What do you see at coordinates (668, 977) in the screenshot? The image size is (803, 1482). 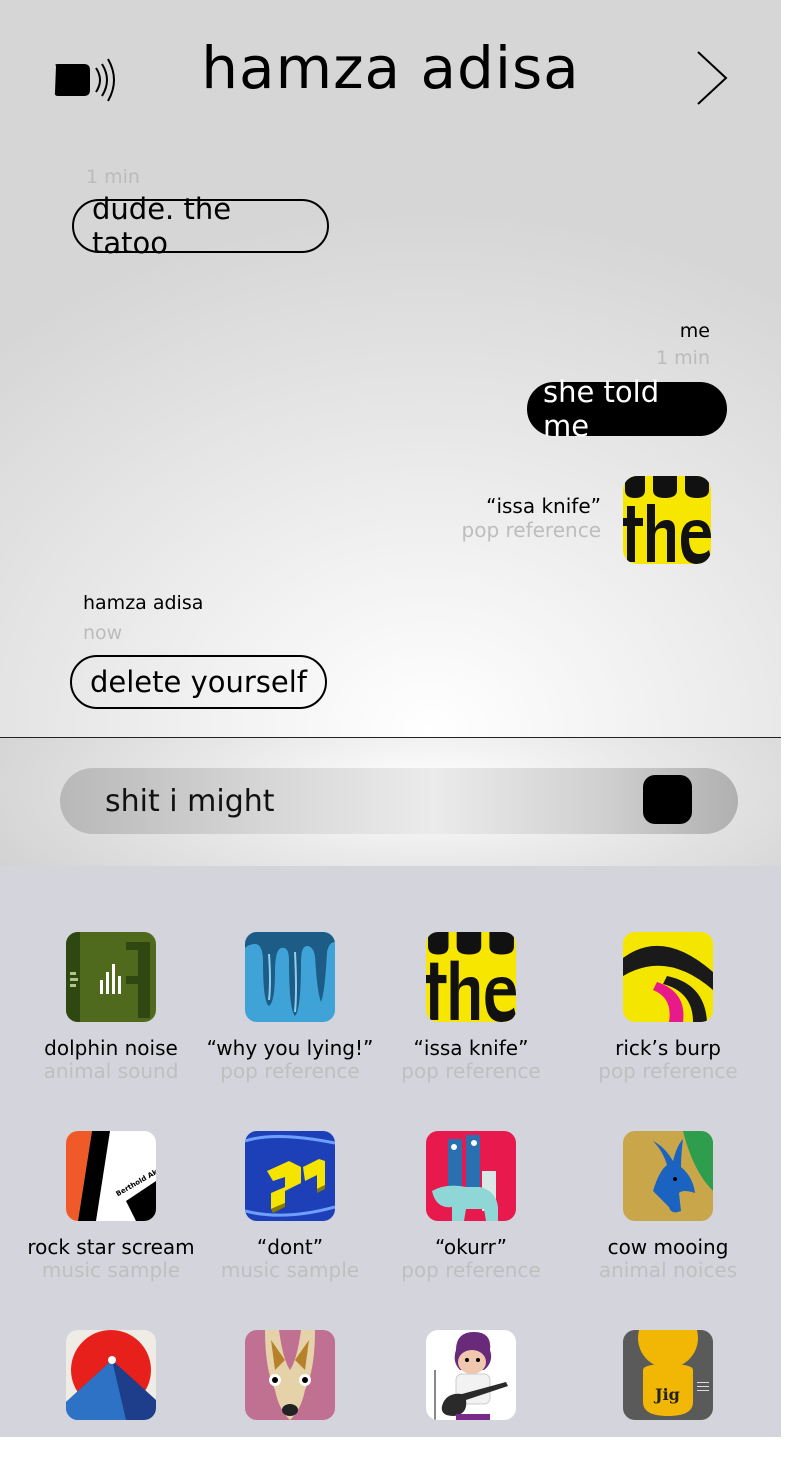 I see `yellow-swirl-art-icon` at bounding box center [668, 977].